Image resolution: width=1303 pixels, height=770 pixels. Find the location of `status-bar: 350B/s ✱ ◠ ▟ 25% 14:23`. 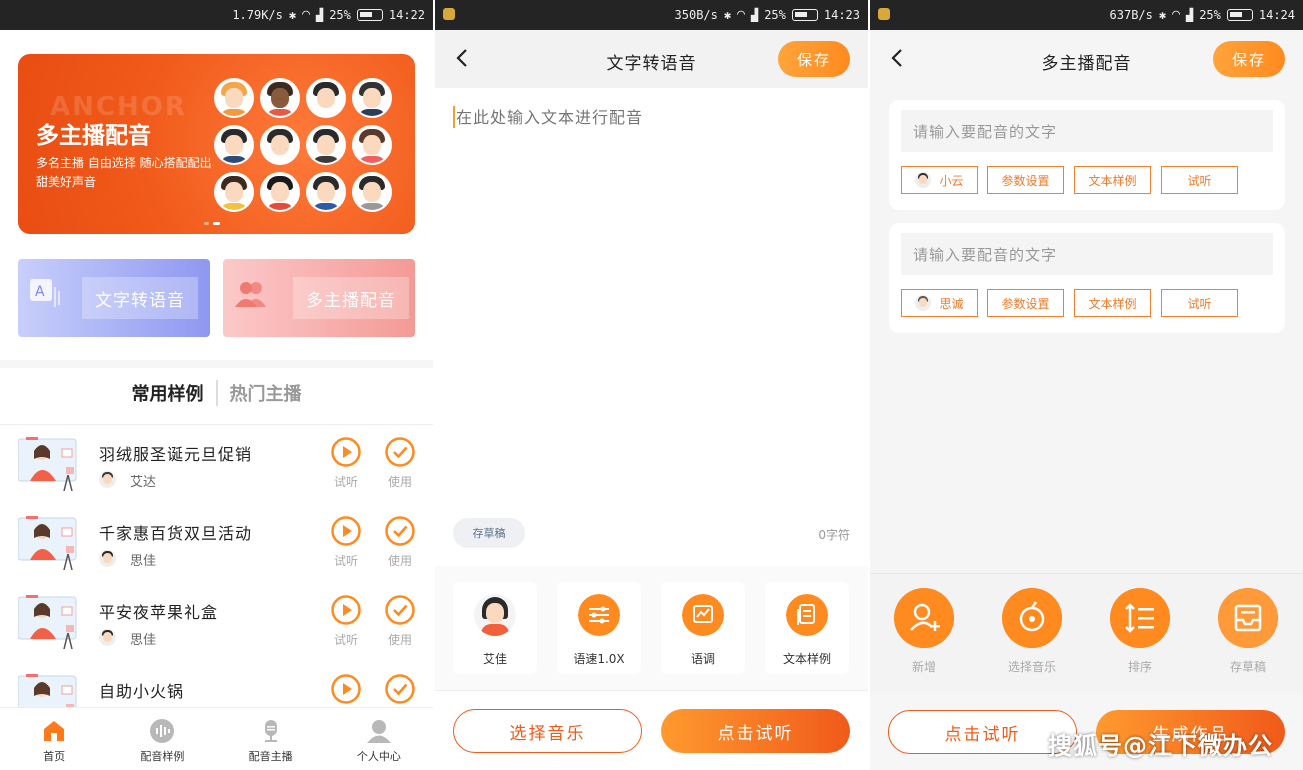

status-bar: 350B/s ✱ ◠ ▟ 25% 14:23 is located at coordinates (651, 15).